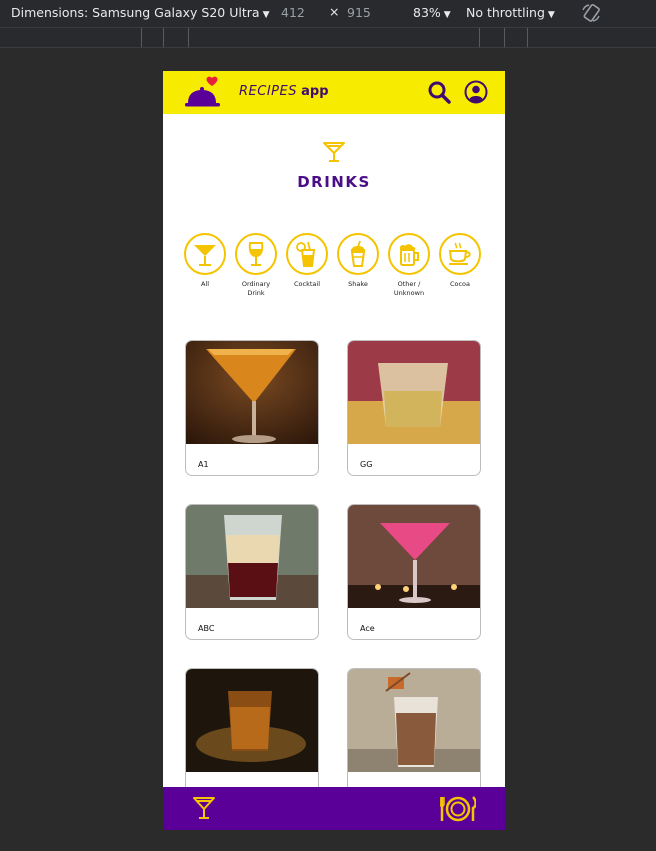  I want to click on coffee-cup-icon, so click(460, 254).